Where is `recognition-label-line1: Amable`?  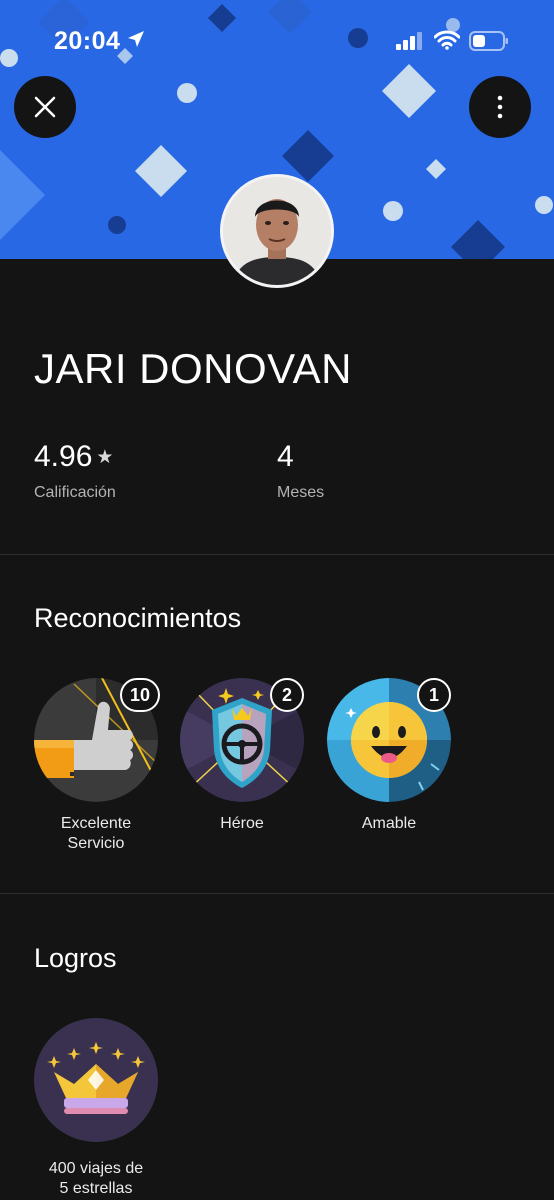 recognition-label-line1: Amable is located at coordinates (389, 823).